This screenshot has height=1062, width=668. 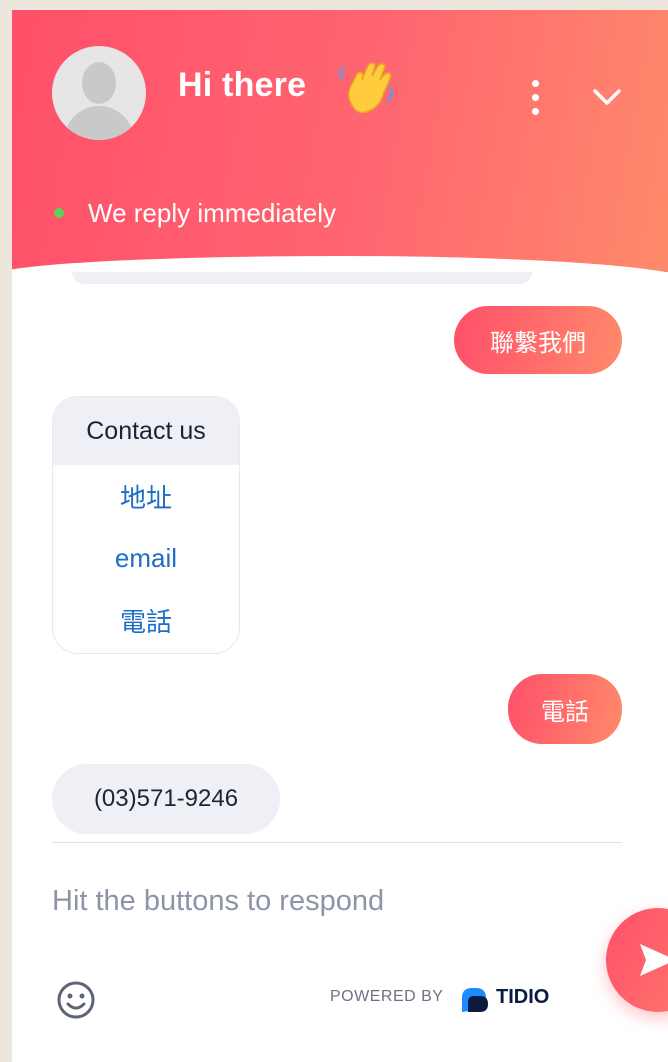 I want to click on emoji-smile-icon, so click(x=76, y=1000).